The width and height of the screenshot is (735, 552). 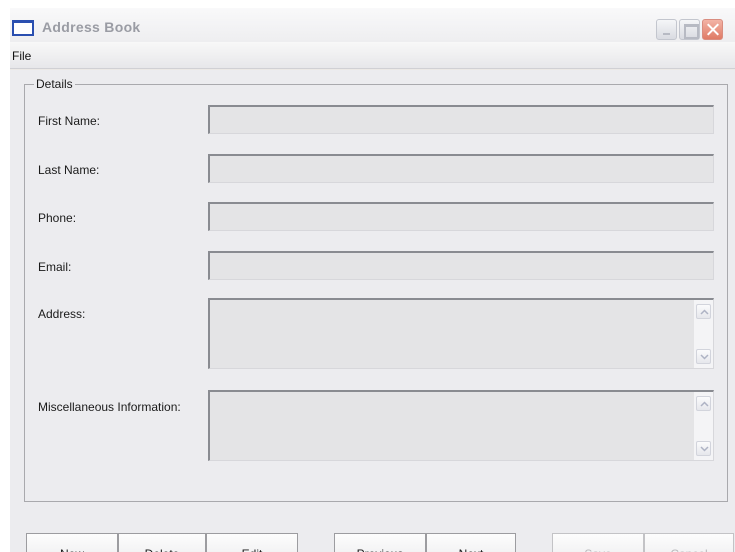 I want to click on address-scrollbar, so click(x=703, y=334).